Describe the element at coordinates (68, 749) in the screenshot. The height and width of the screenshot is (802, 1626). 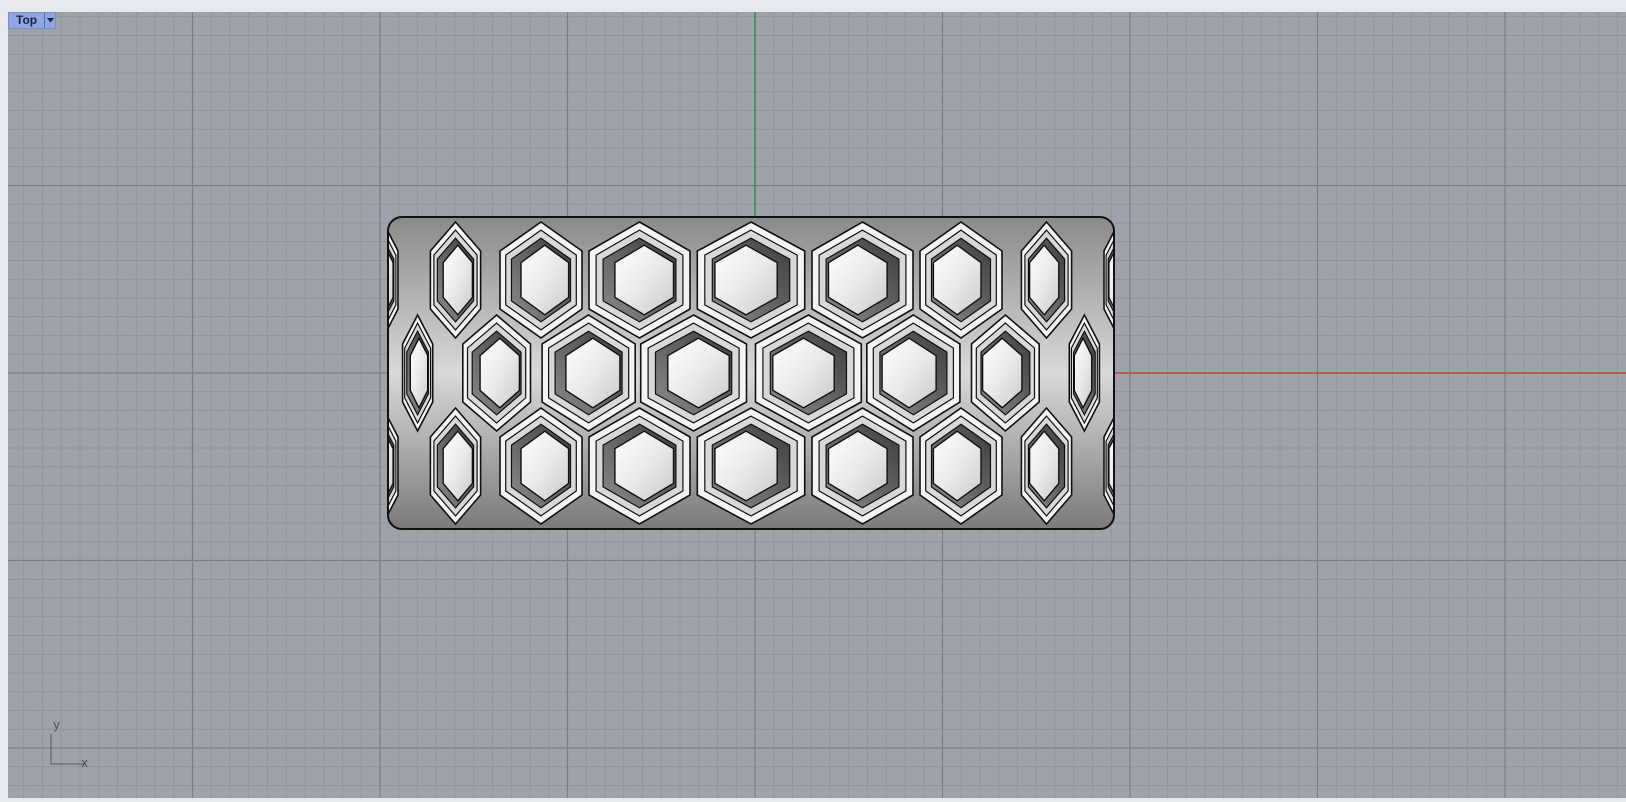
I see `axes-icon` at that location.